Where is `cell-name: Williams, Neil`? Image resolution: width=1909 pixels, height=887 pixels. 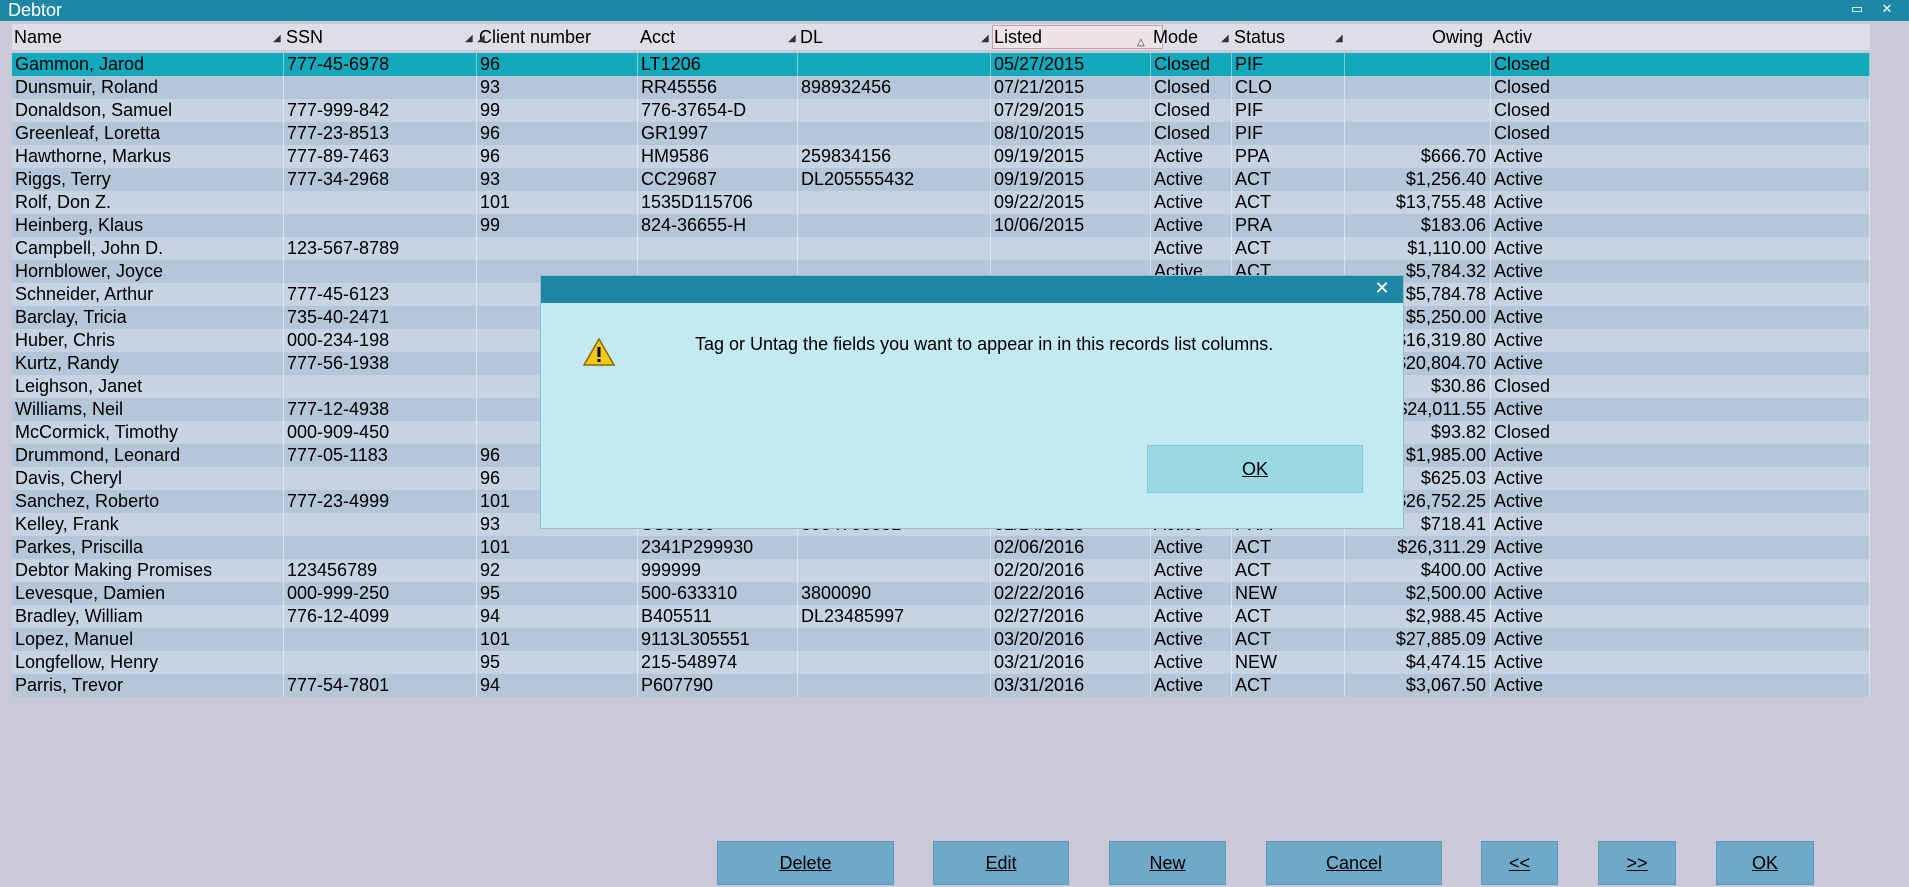 cell-name: Williams, Neil is located at coordinates (148, 409).